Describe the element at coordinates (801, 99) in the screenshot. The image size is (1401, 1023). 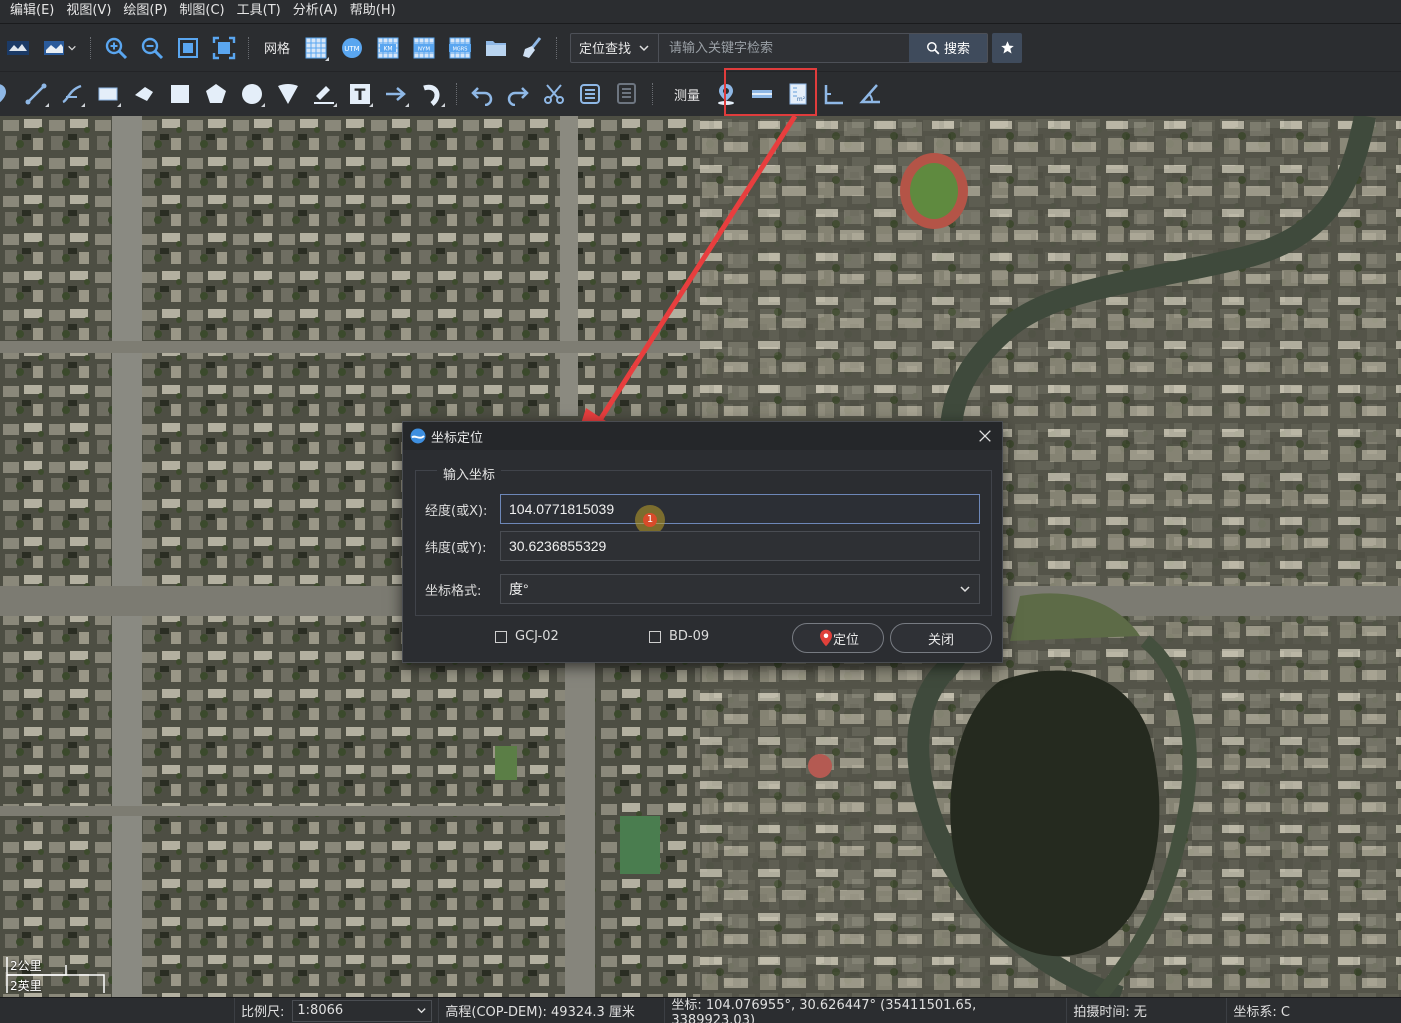
I see `svg-text: m²` at that location.